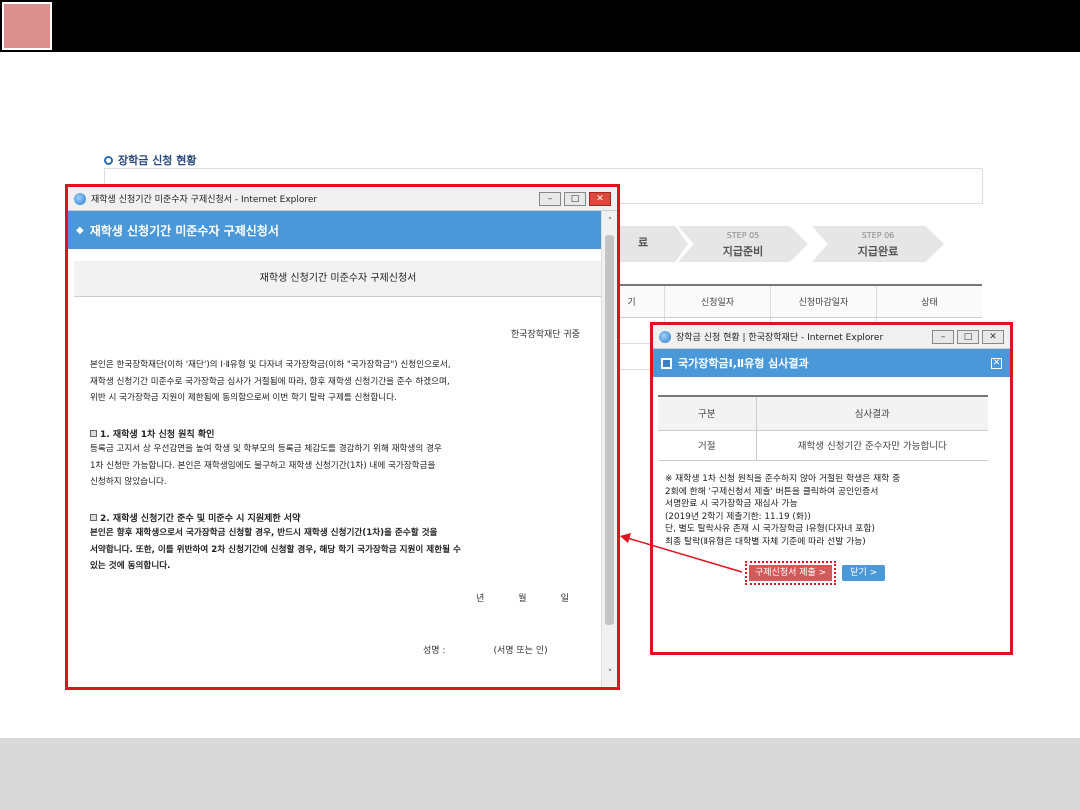  What do you see at coordinates (707, 445) in the screenshot?
I see `result-category: 거절` at bounding box center [707, 445].